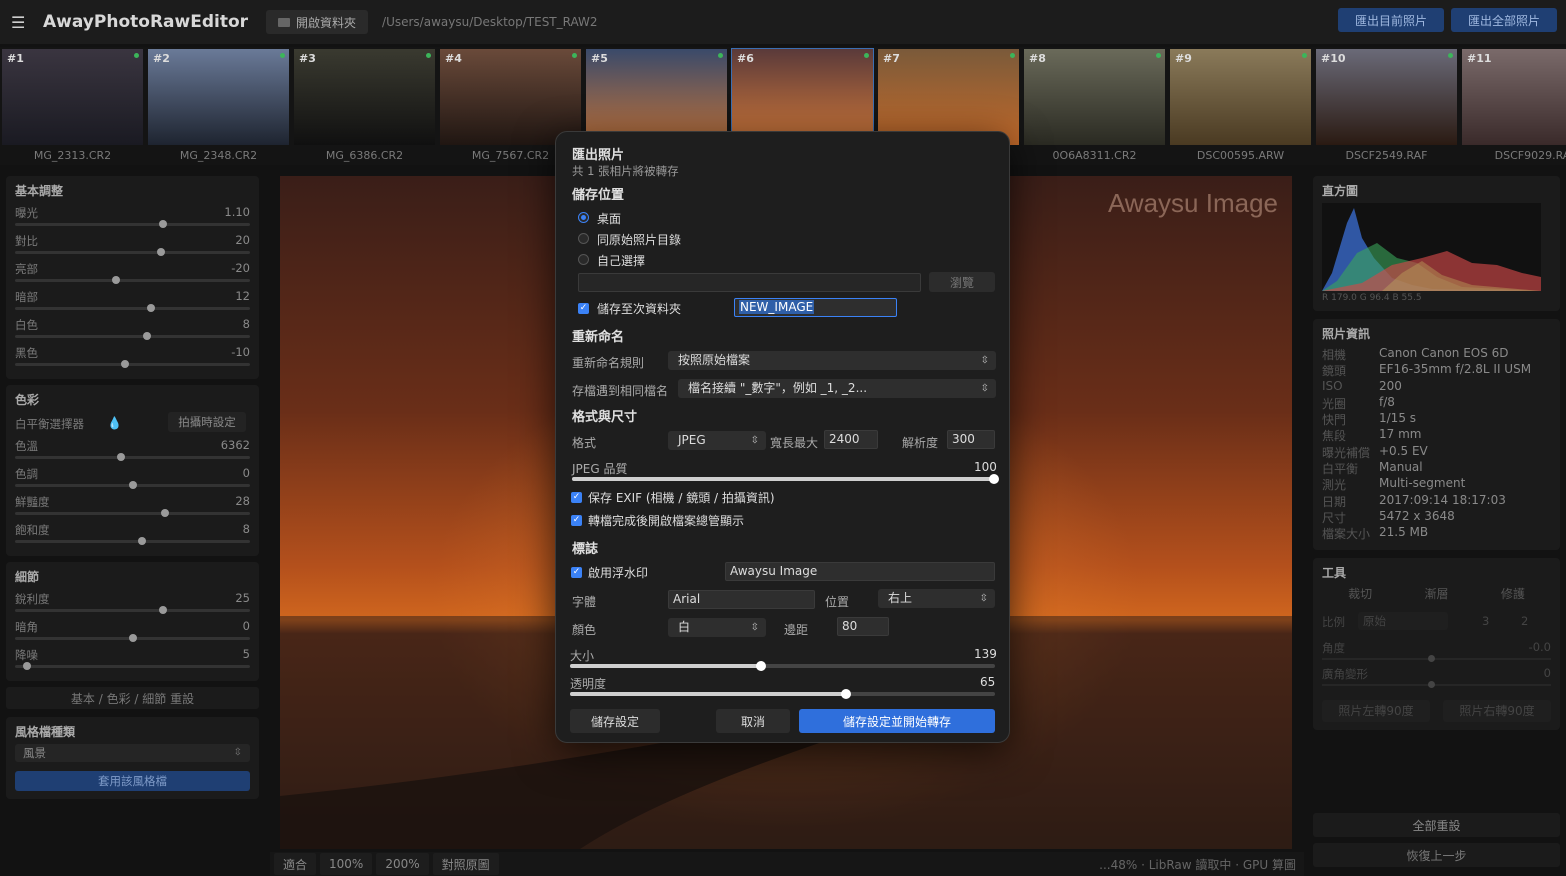  What do you see at coordinates (132, 781) in the screenshot?
I see `apply-style-button: 套用該風格檔` at bounding box center [132, 781].